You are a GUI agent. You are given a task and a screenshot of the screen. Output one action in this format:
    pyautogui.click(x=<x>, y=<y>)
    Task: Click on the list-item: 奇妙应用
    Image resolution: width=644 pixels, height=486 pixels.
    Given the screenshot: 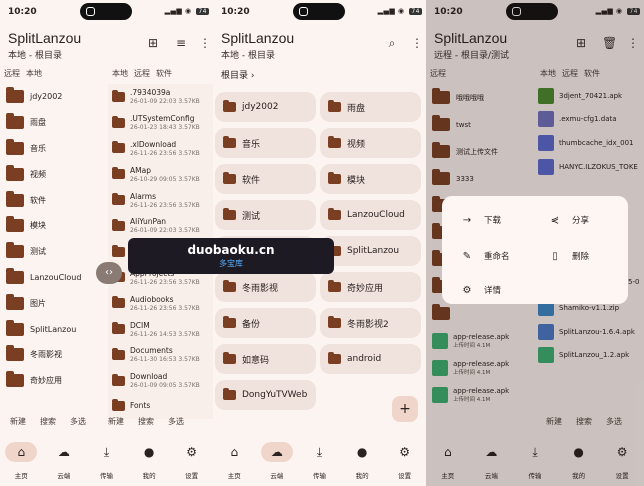 What is the action you would take?
    pyautogui.click(x=54, y=380)
    